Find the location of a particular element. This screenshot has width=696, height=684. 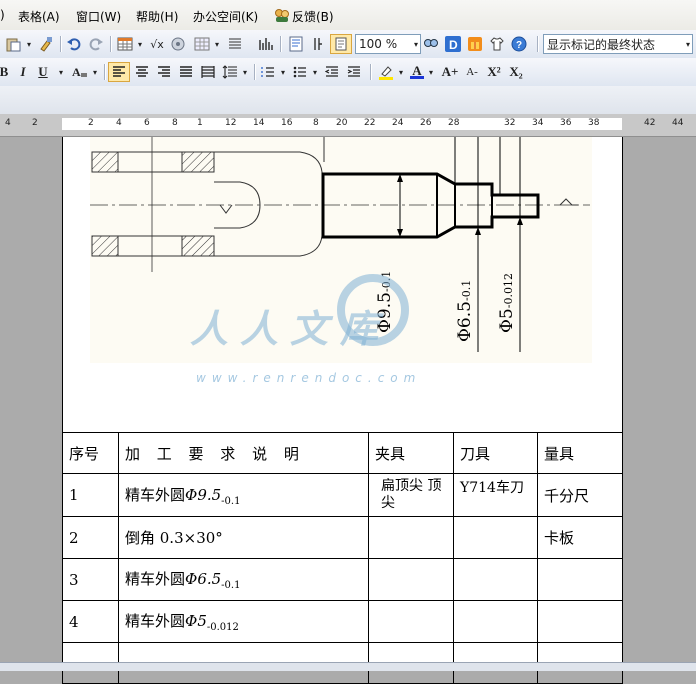

research-icon is located at coordinates (431, 44).